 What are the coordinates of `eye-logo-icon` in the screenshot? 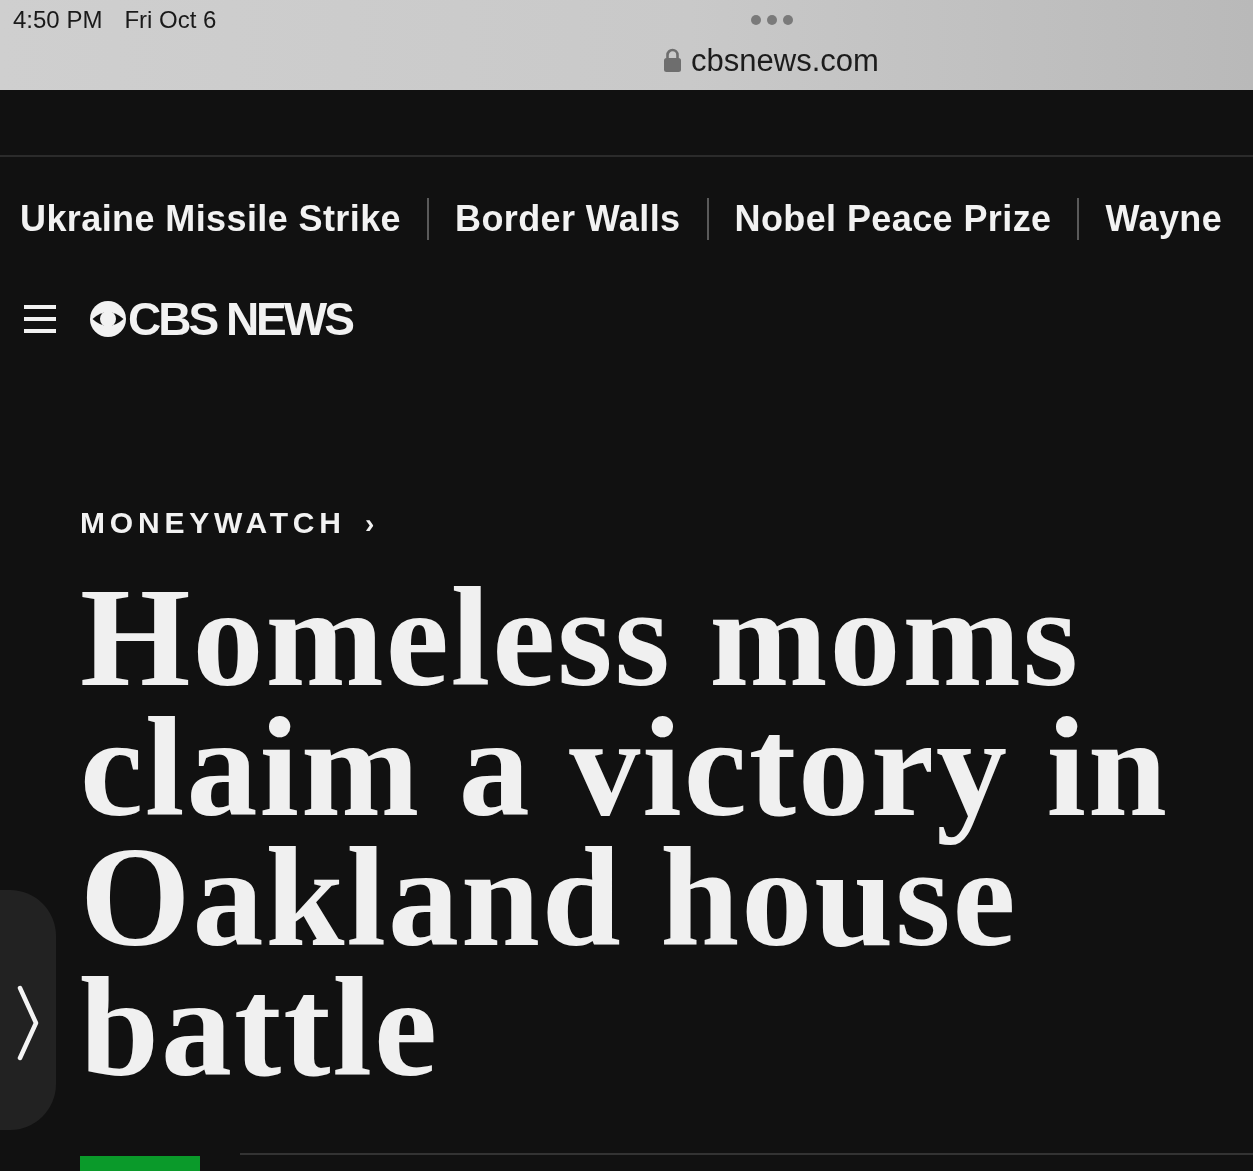 It's located at (108, 319).